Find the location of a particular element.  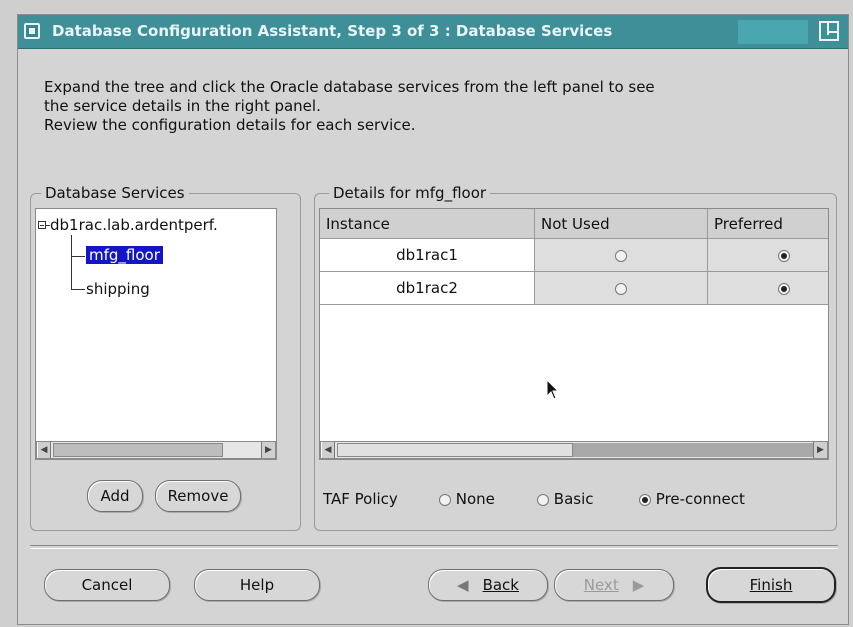

taf-preconnect-option: Pre-connect is located at coordinates (692, 499).